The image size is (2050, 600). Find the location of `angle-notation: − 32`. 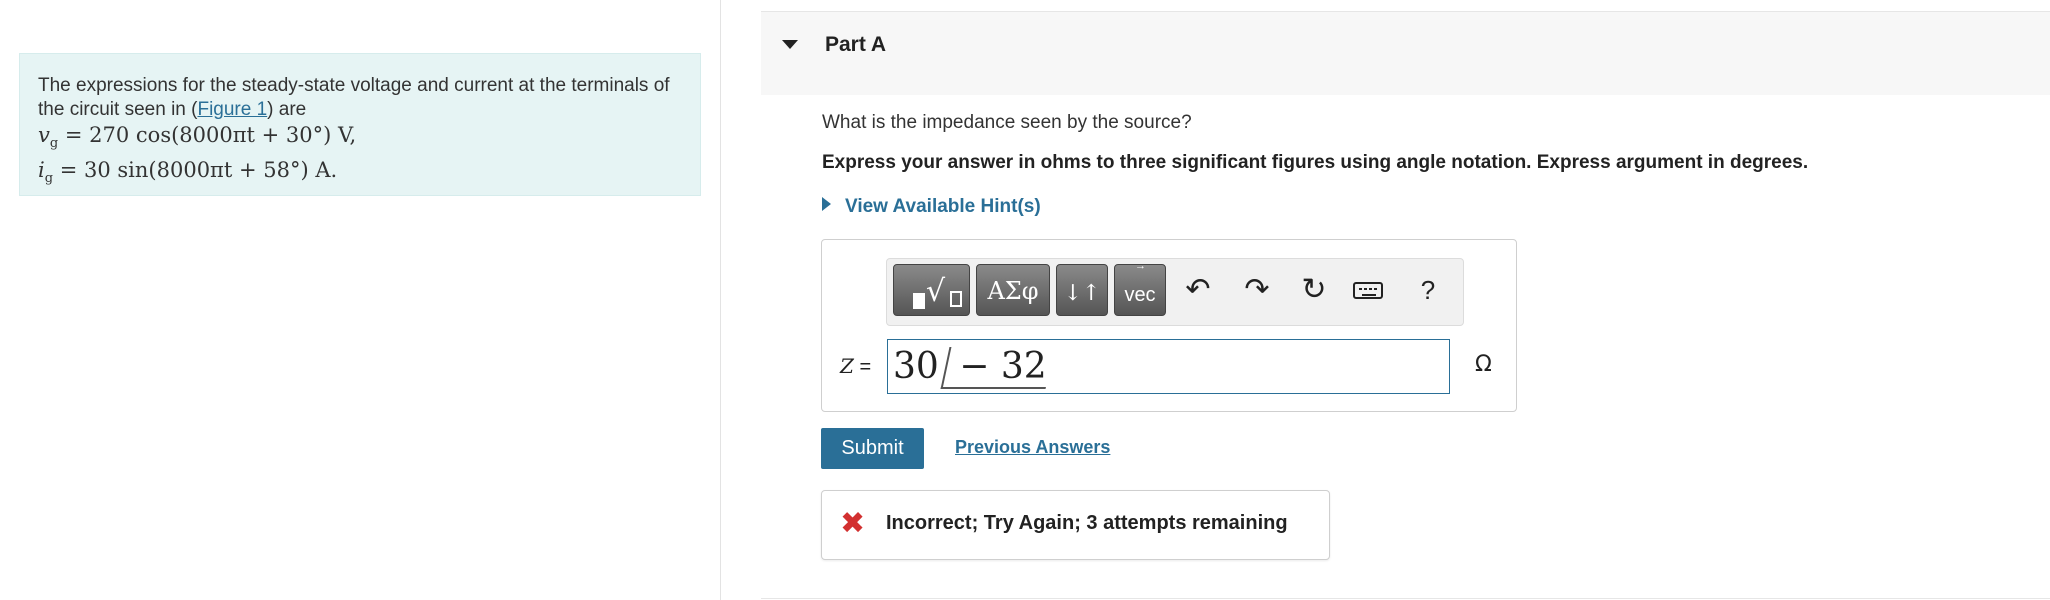

angle-notation: − 32 is located at coordinates (997, 367).